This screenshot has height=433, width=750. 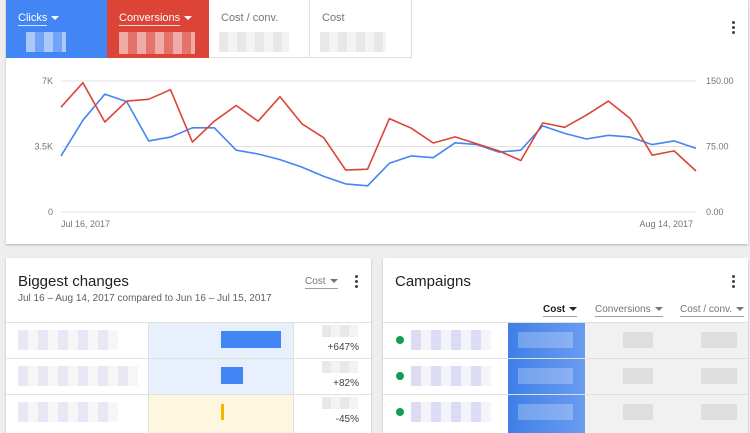 I want to click on column-header-cost: Cost, so click(x=560, y=310).